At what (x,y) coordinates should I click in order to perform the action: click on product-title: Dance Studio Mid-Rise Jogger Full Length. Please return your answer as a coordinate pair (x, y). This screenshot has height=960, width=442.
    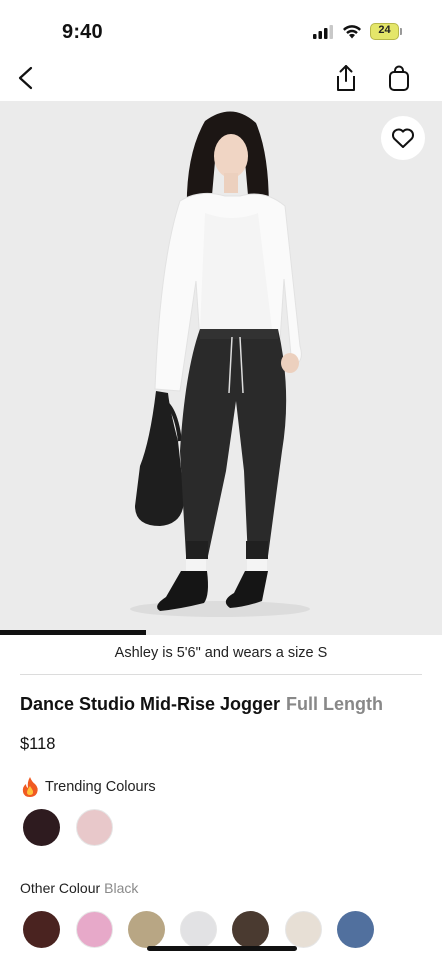
    Looking at the image, I should click on (201, 704).